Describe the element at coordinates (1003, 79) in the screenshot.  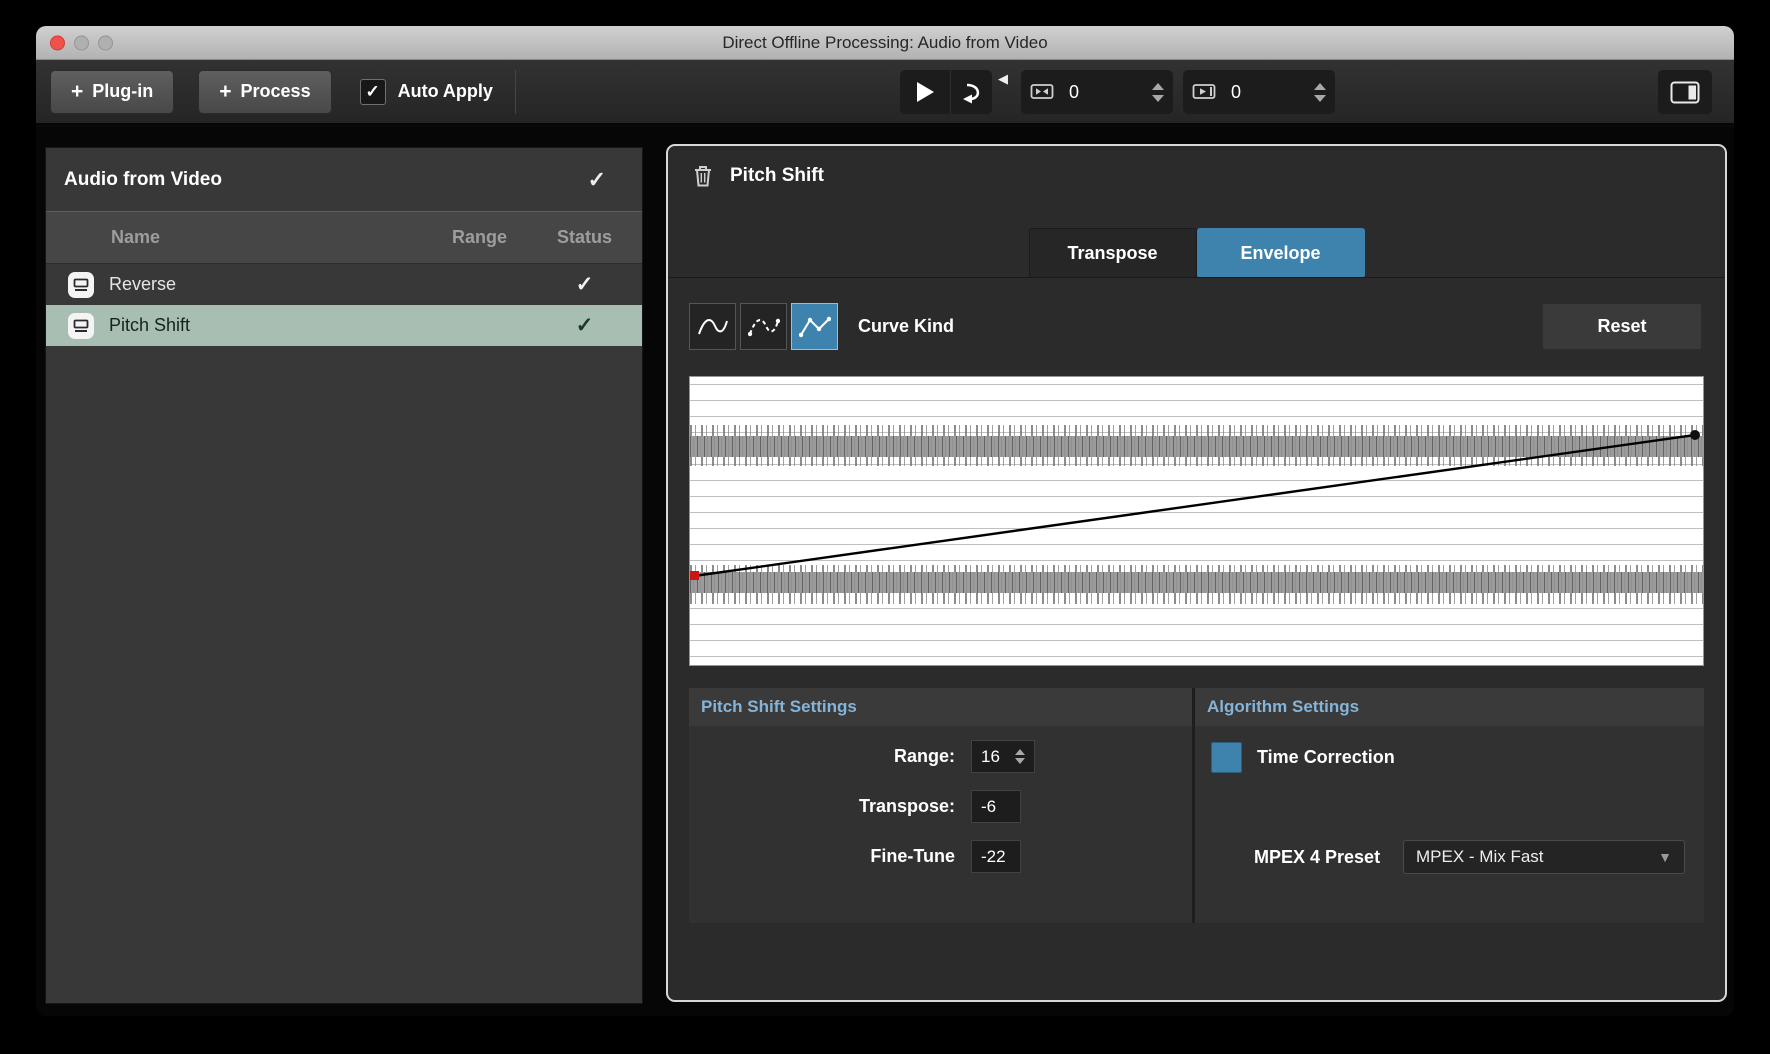
I see `audition-volume-icon: ◀` at that location.